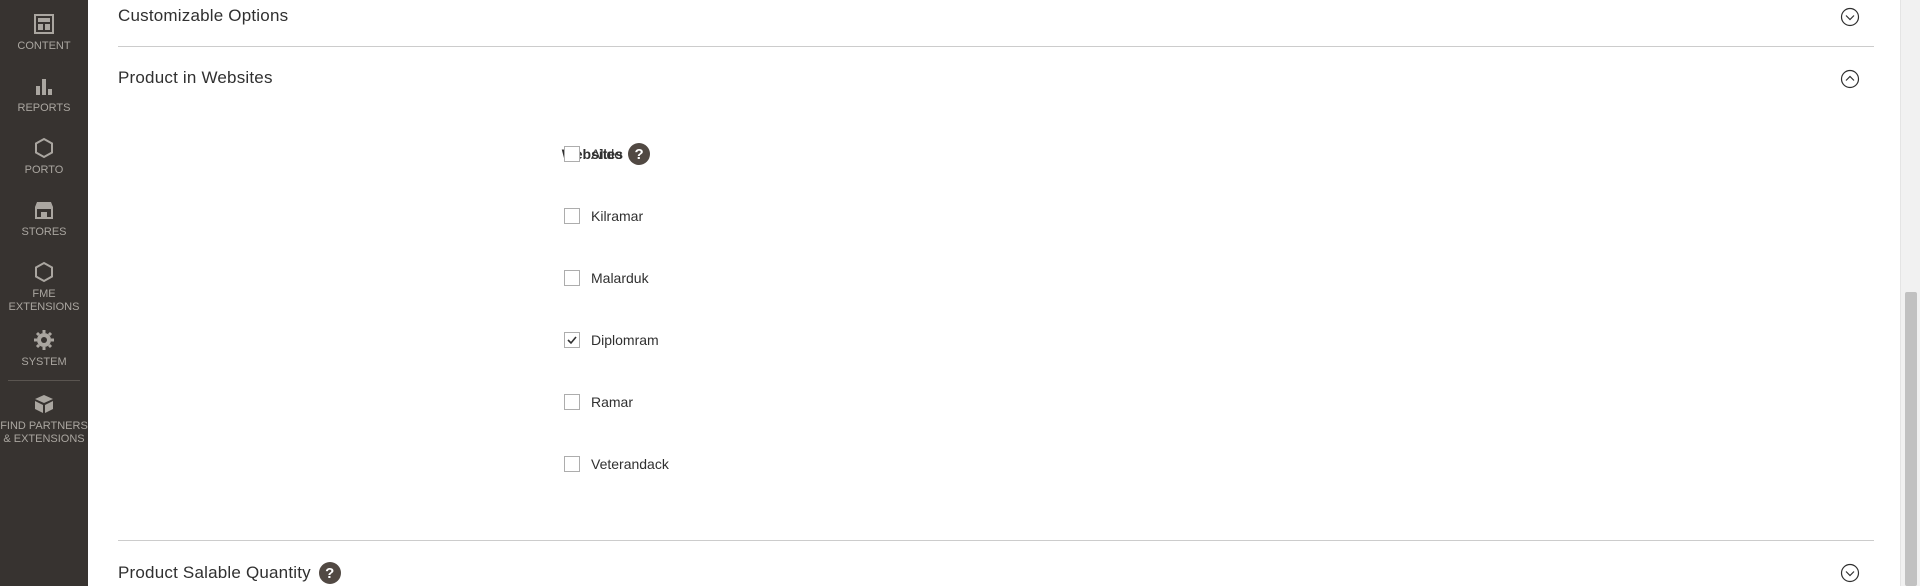 This screenshot has height=588, width=1920. What do you see at coordinates (44, 380) in the screenshot?
I see `sidebar-divider` at bounding box center [44, 380].